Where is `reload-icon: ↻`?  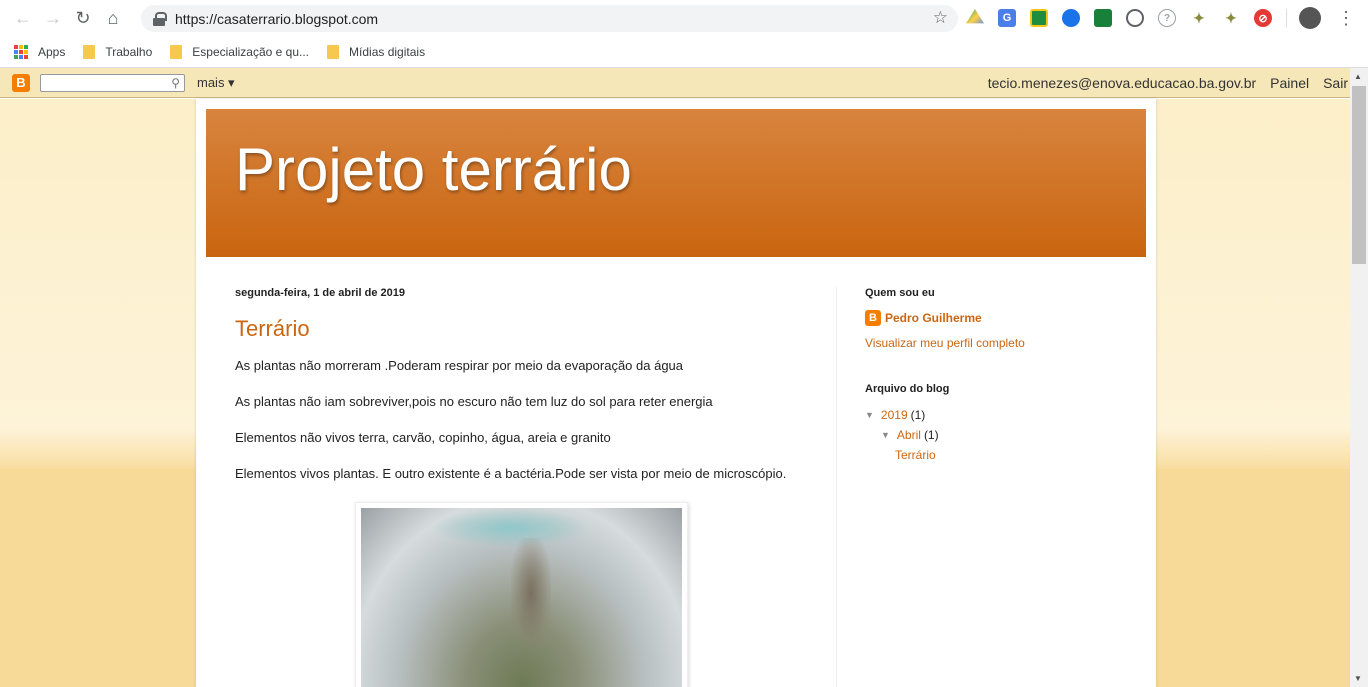 reload-icon: ↻ is located at coordinates (83, 18).